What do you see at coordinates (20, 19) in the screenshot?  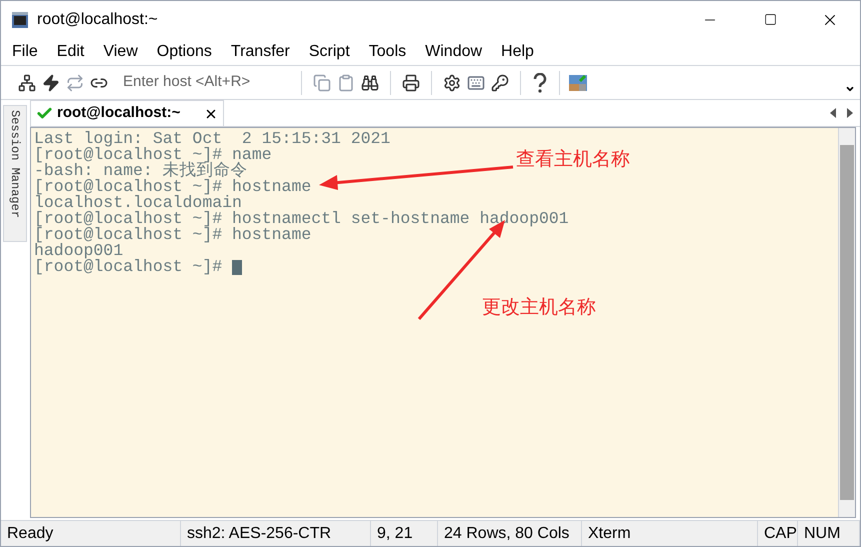 I see `app-icon` at bounding box center [20, 19].